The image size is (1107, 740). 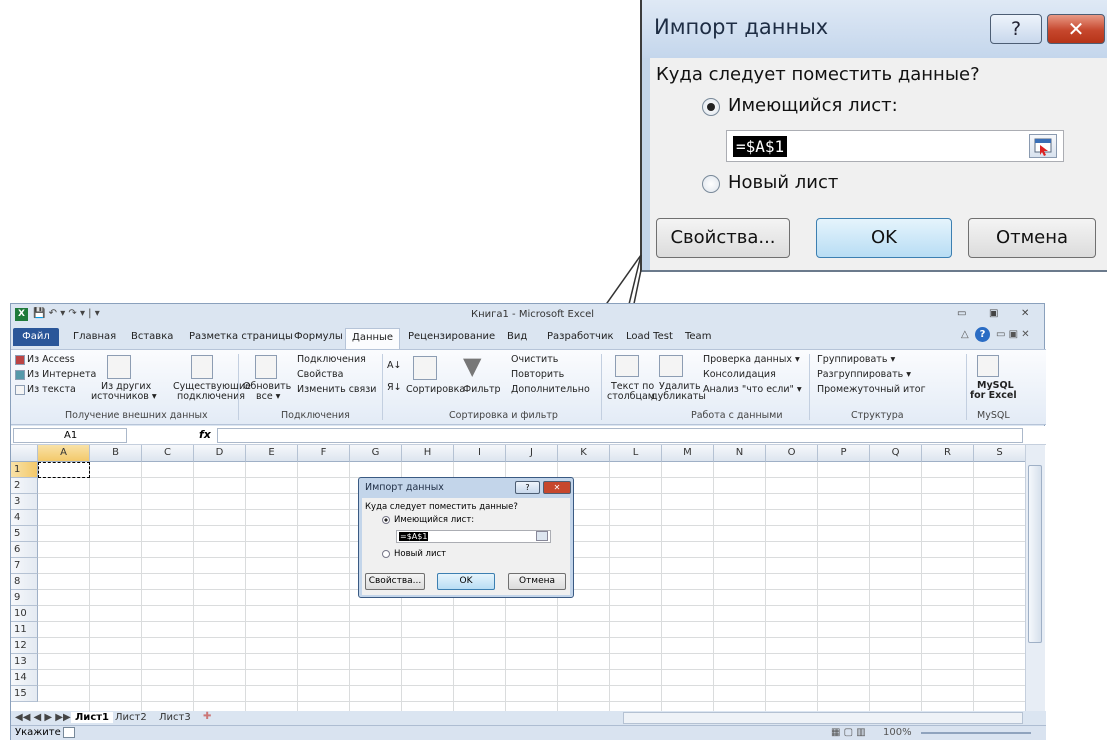 What do you see at coordinates (24, 646) in the screenshot?
I see `row-header: 12` at bounding box center [24, 646].